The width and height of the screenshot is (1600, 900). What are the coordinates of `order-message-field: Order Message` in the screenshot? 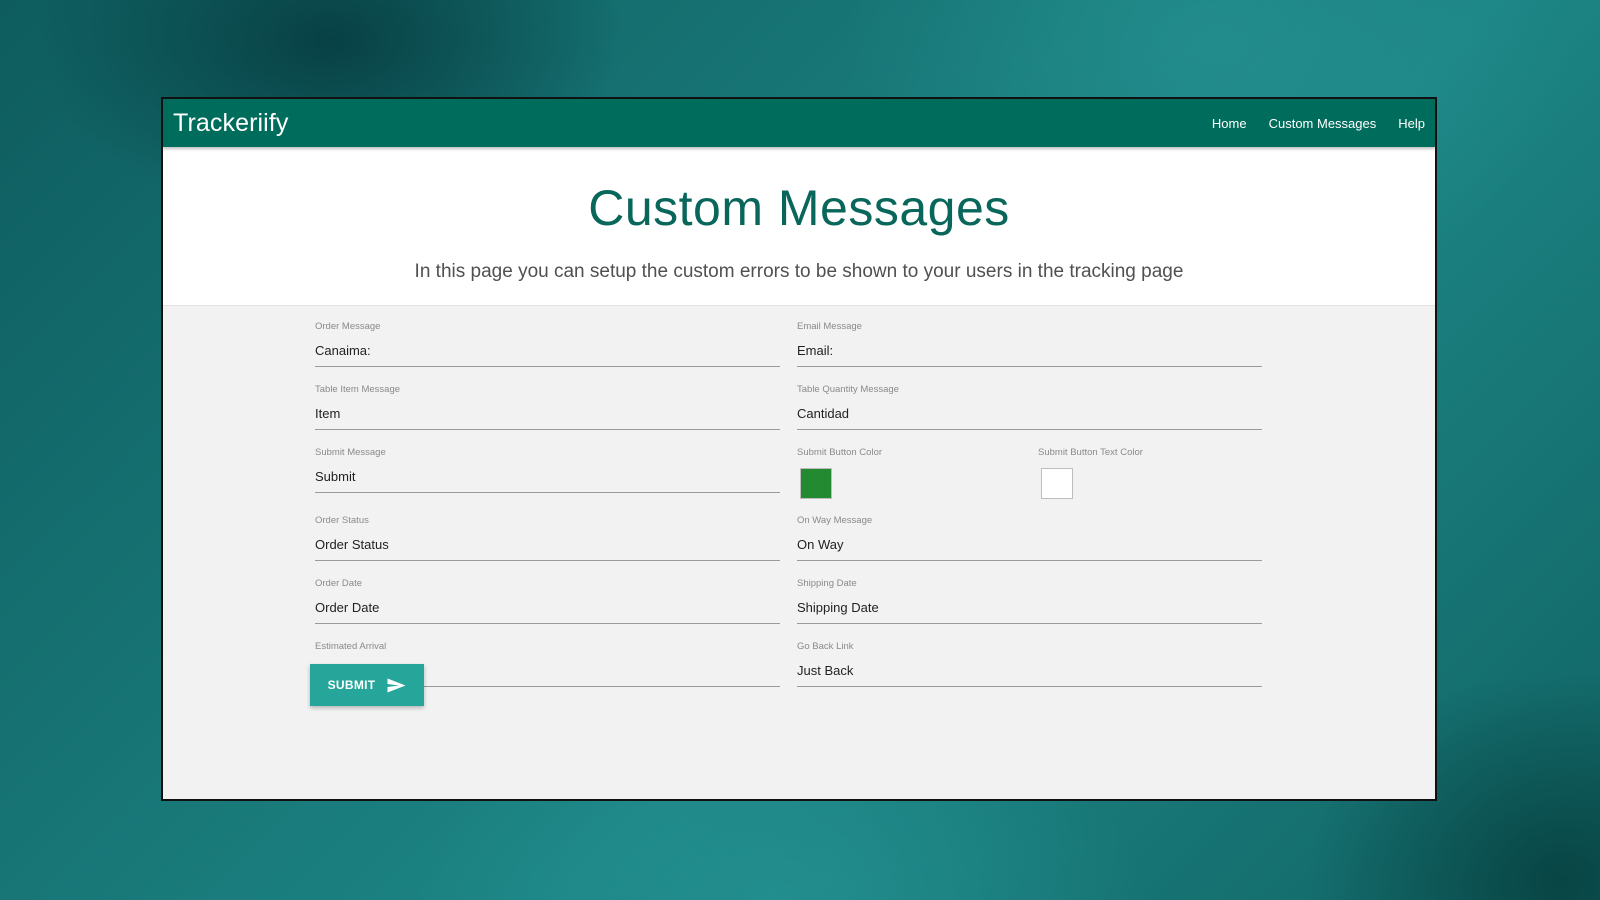 It's located at (547, 344).